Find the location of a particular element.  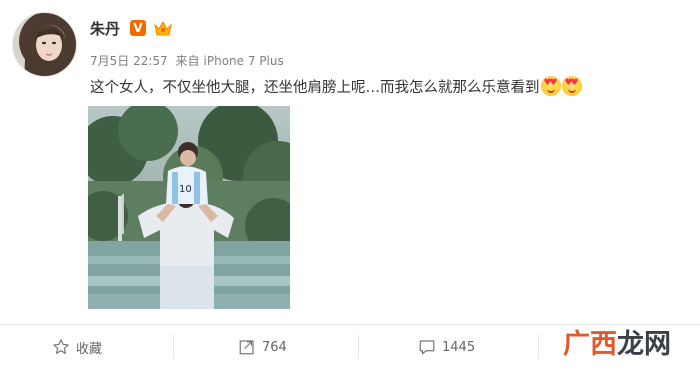

comment-count: 1445 is located at coordinates (459, 347).